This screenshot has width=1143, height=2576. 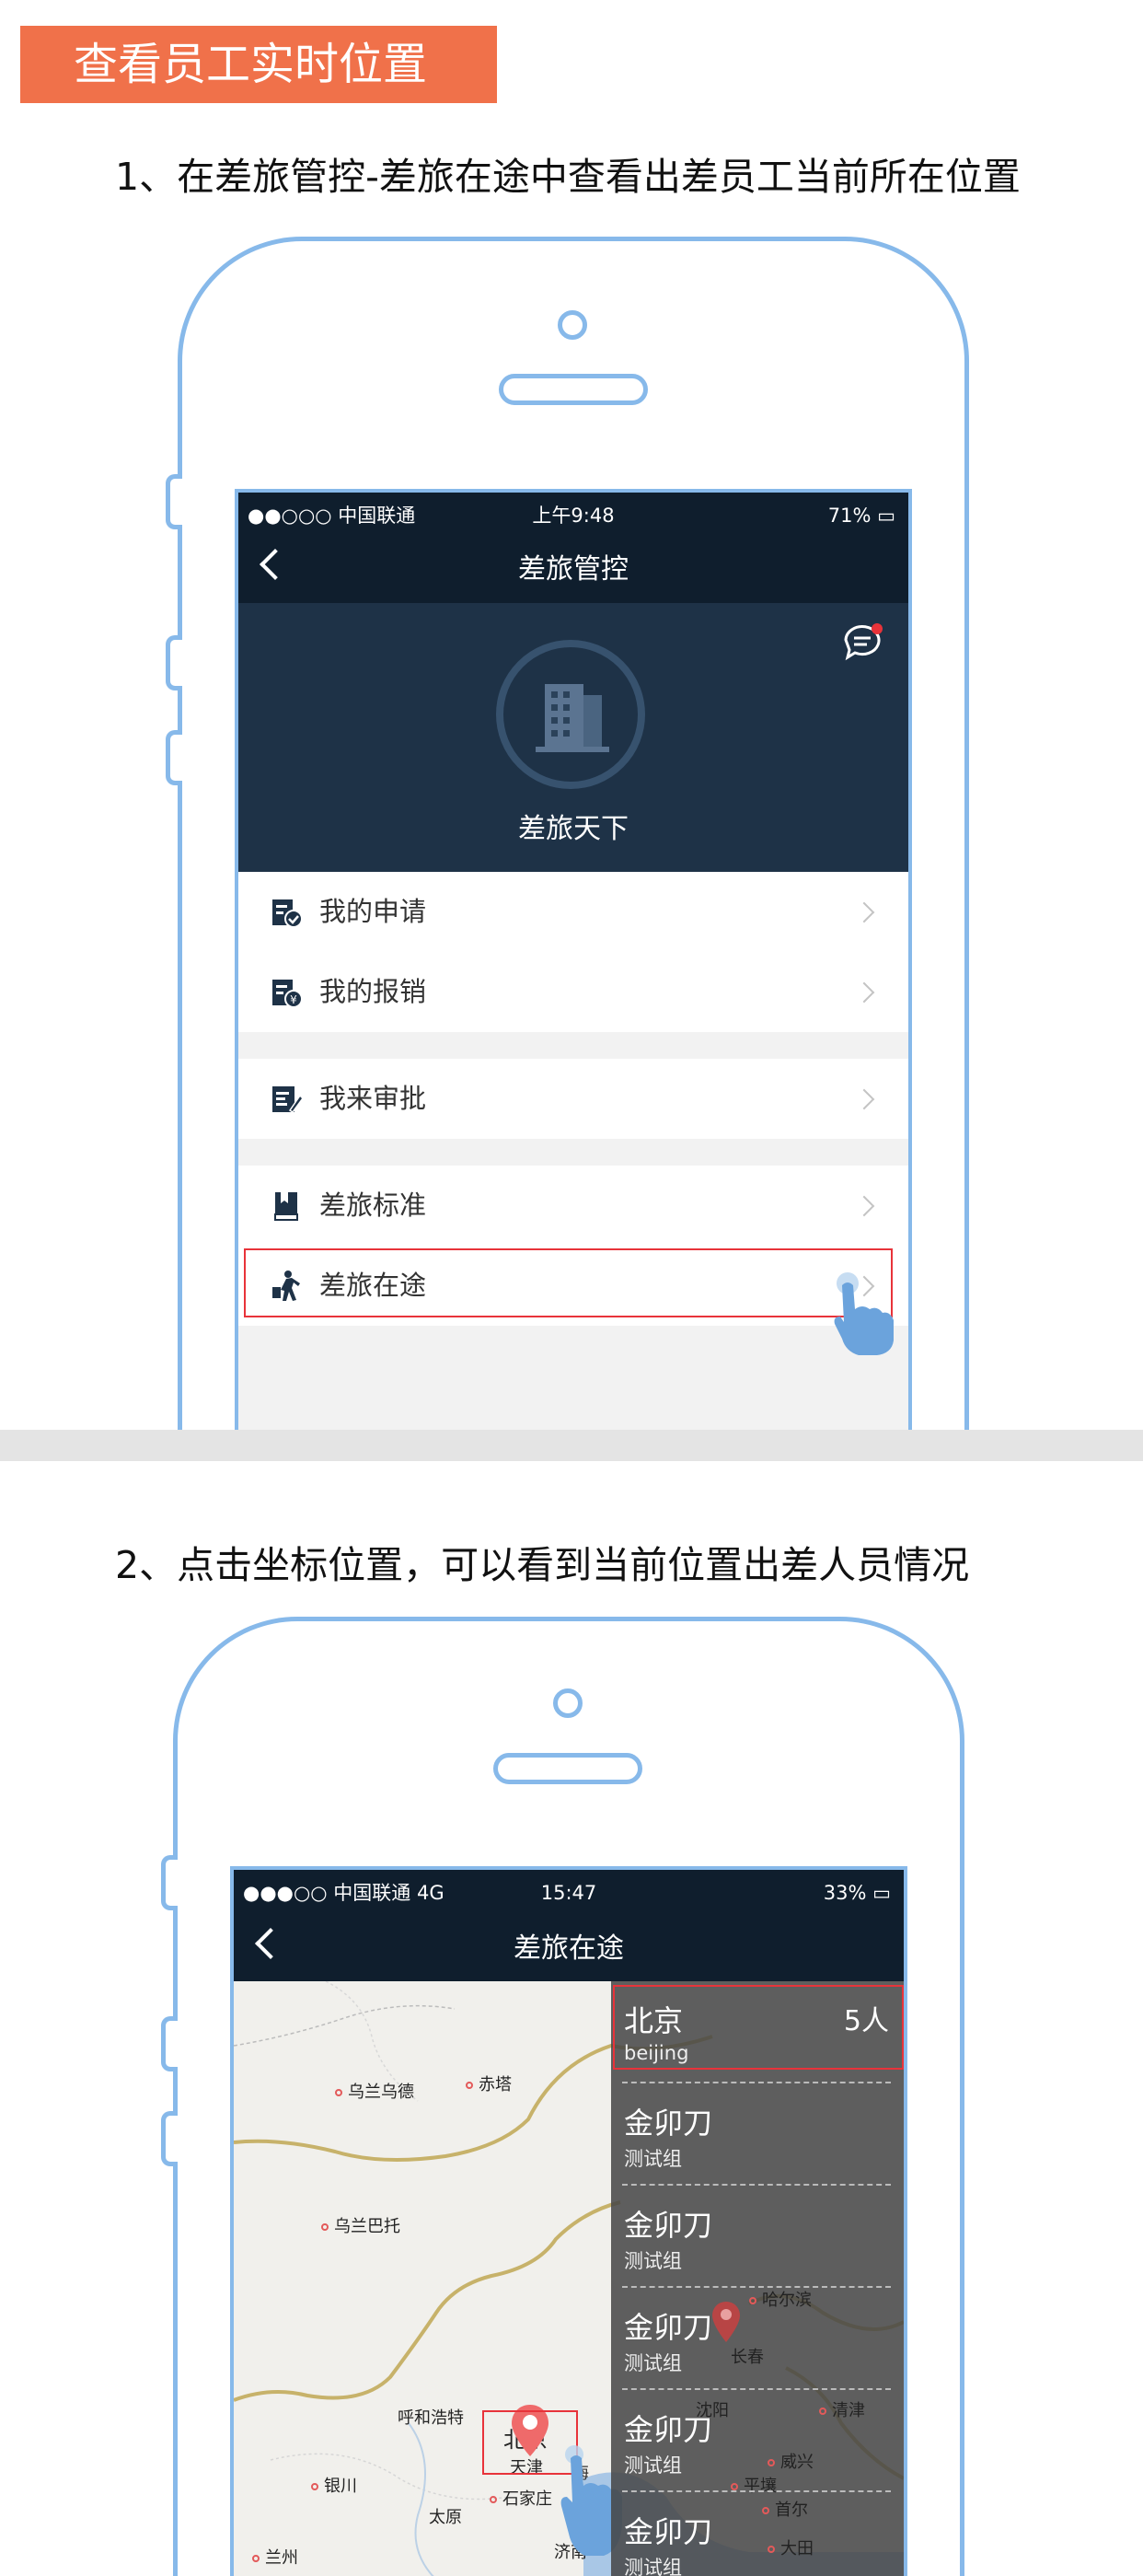 What do you see at coordinates (542, 1565) in the screenshot?
I see `step2-instruction: 2、点击坐标位置，可以看到当前位置出差人员情况` at bounding box center [542, 1565].